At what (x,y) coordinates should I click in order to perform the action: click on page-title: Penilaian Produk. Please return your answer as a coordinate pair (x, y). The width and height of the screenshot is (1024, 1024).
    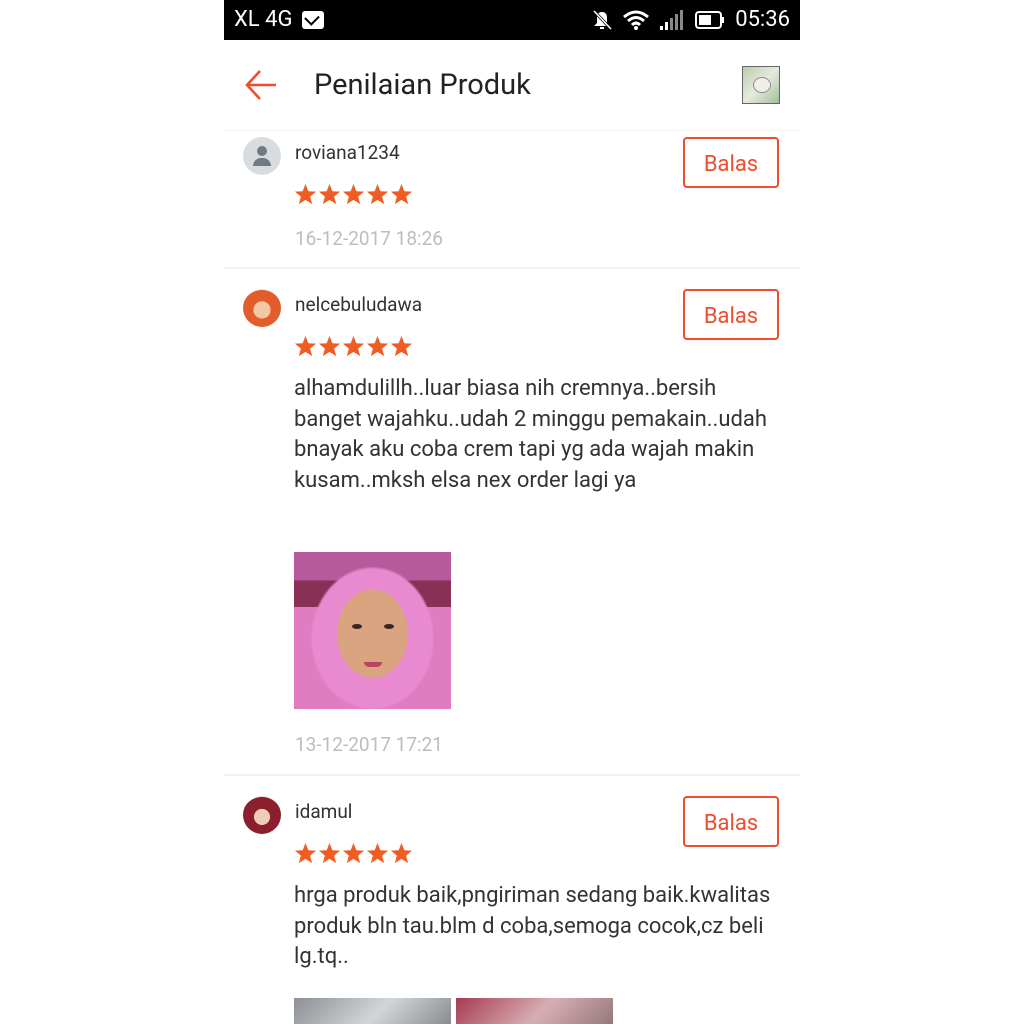
    Looking at the image, I should click on (422, 85).